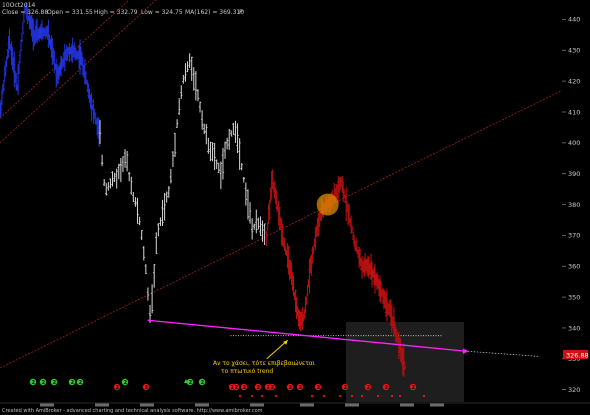 The height and width of the screenshot is (415, 590). Describe the element at coordinates (574, 112) in the screenshot. I see `y-tick-label: 410` at that location.